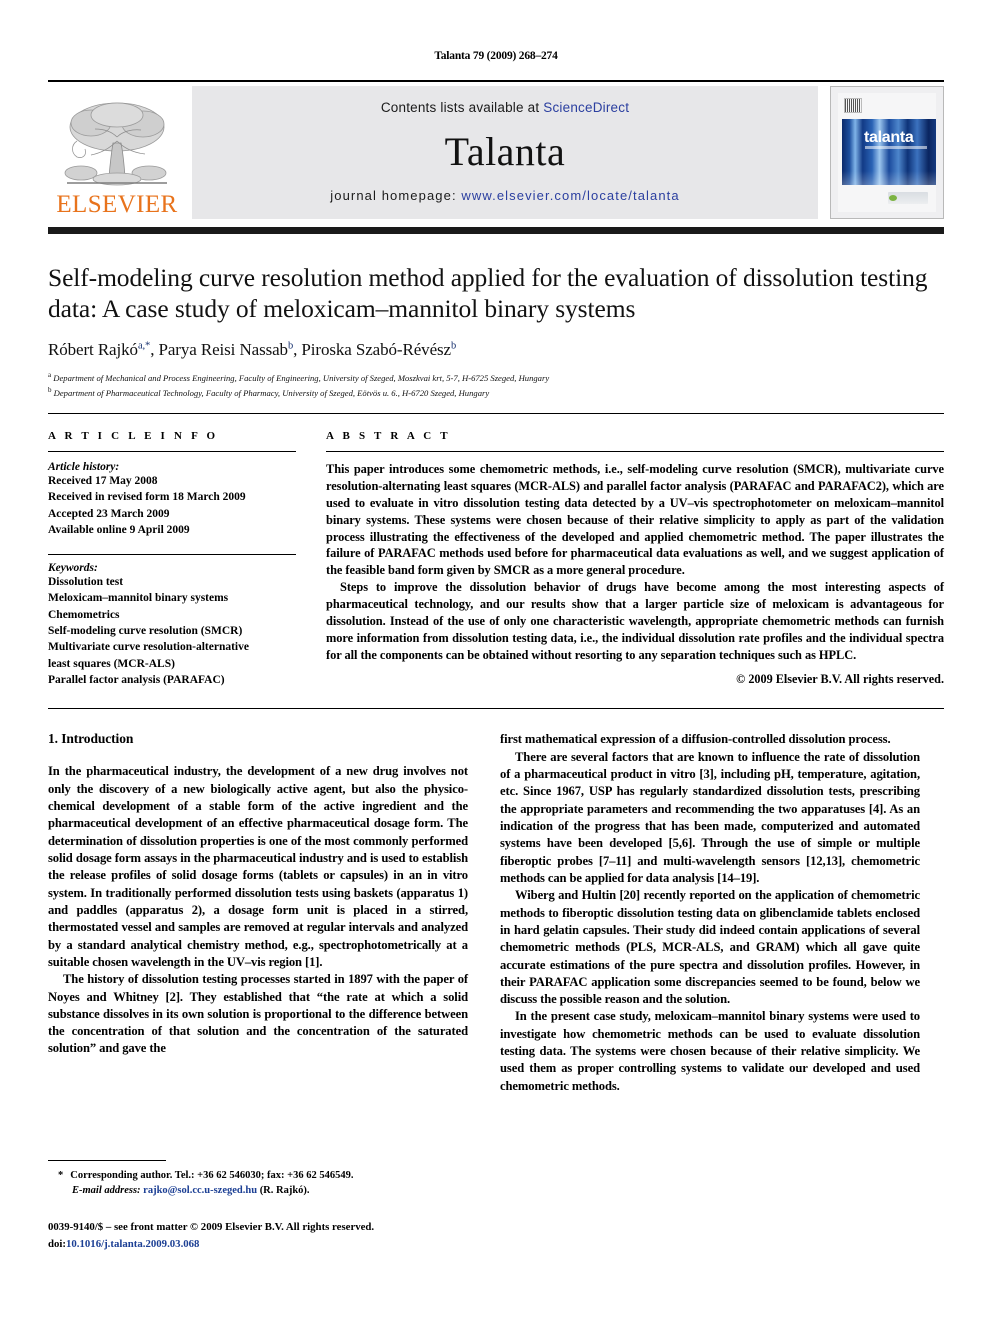  Describe the element at coordinates (61, 1175) in the screenshot. I see `footnote-star-marker: *` at that location.